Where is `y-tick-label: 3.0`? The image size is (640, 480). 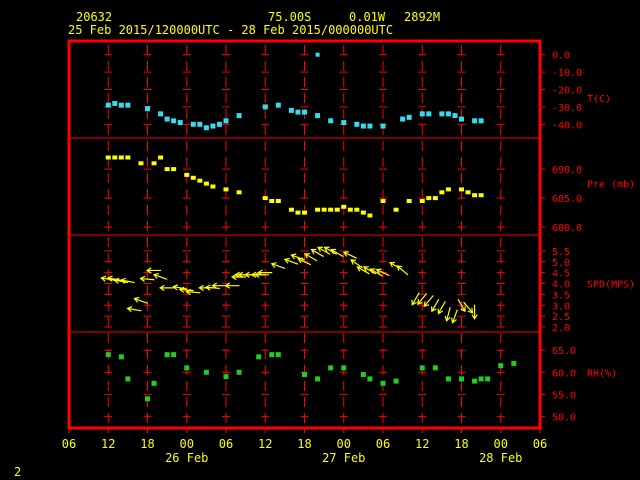
y-tick-label: 3.0 is located at coordinates (561, 306).